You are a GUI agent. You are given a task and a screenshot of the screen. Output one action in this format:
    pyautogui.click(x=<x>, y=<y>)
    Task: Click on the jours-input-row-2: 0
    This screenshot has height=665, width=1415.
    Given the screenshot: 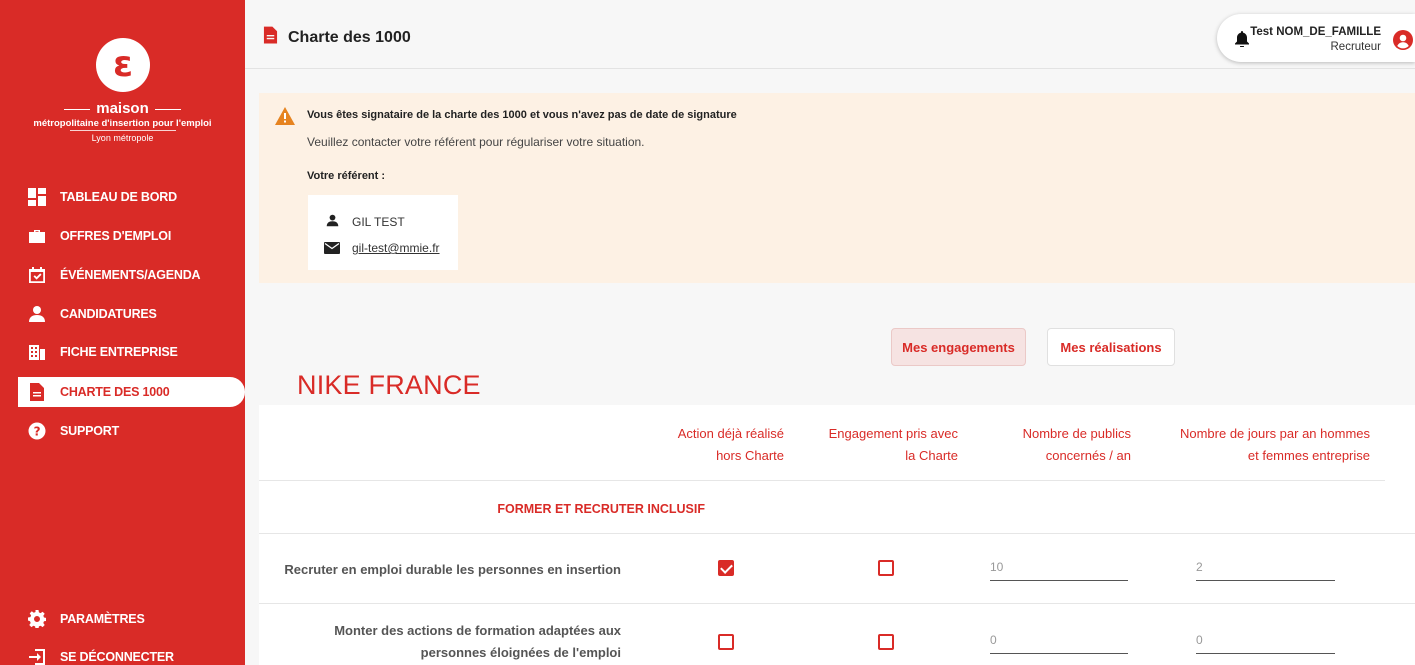 What is the action you would take?
    pyautogui.click(x=1265, y=643)
    